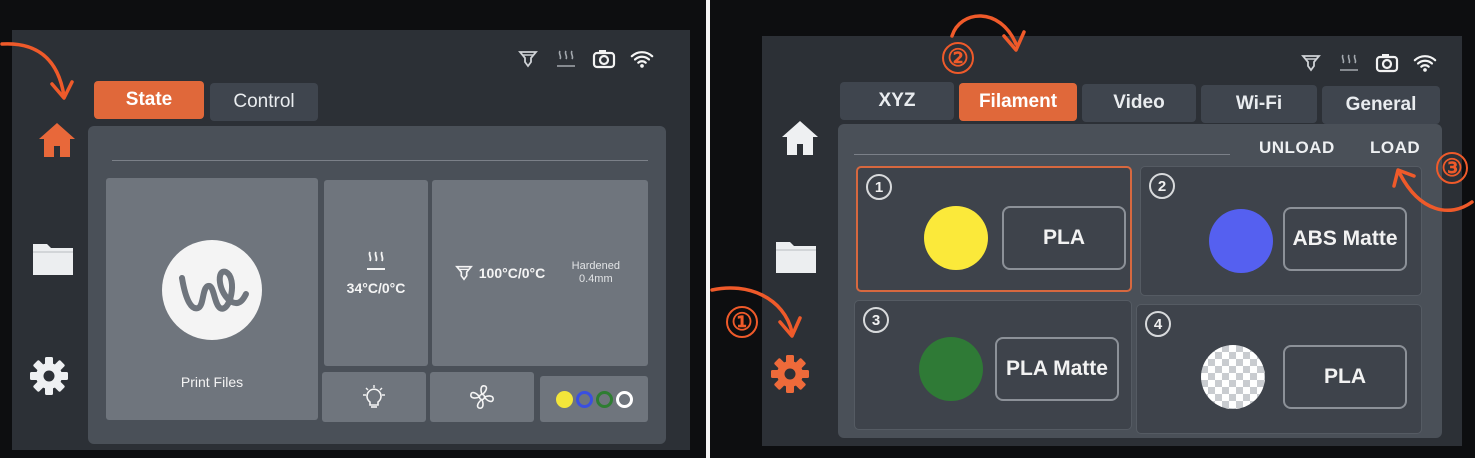 This screenshot has width=1475, height=458. Describe the element at coordinates (1057, 369) in the screenshot. I see `slot-material-label: PLA Matte` at that location.